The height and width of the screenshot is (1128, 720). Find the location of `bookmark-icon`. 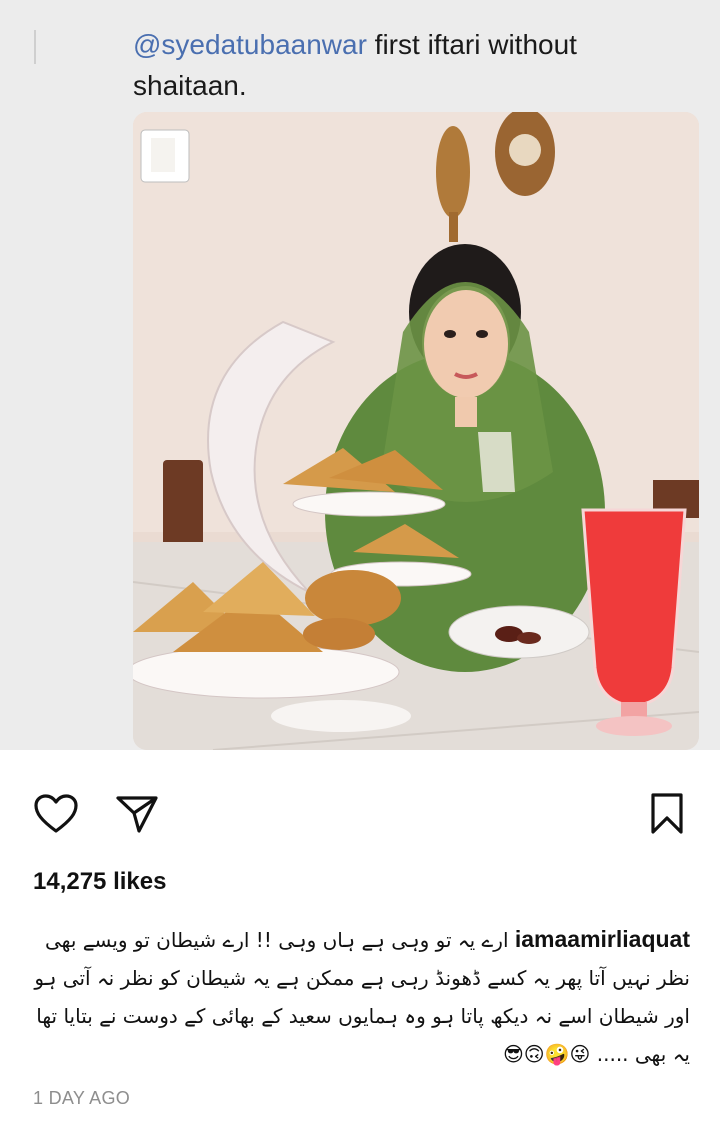

bookmark-icon is located at coordinates (667, 813).